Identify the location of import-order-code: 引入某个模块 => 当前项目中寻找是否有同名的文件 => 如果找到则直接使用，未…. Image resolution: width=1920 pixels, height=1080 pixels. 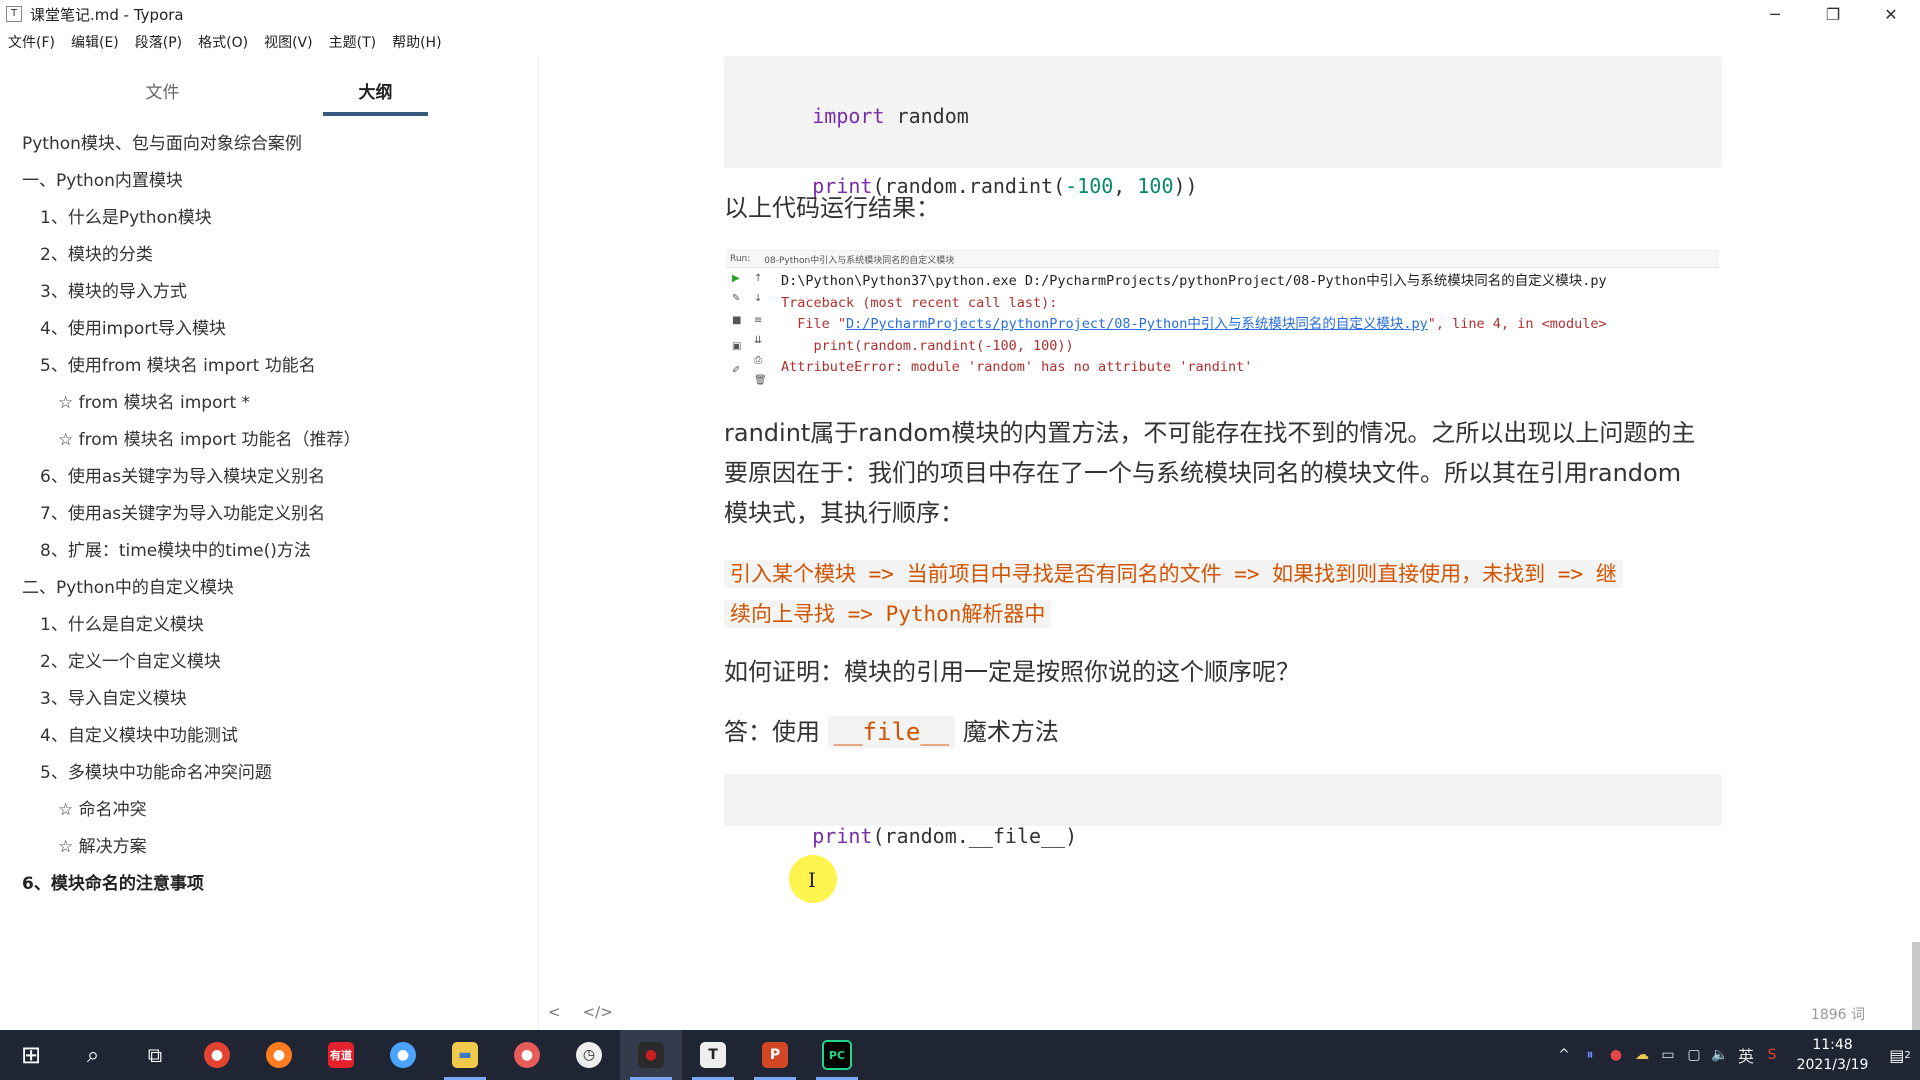
(1217, 594).